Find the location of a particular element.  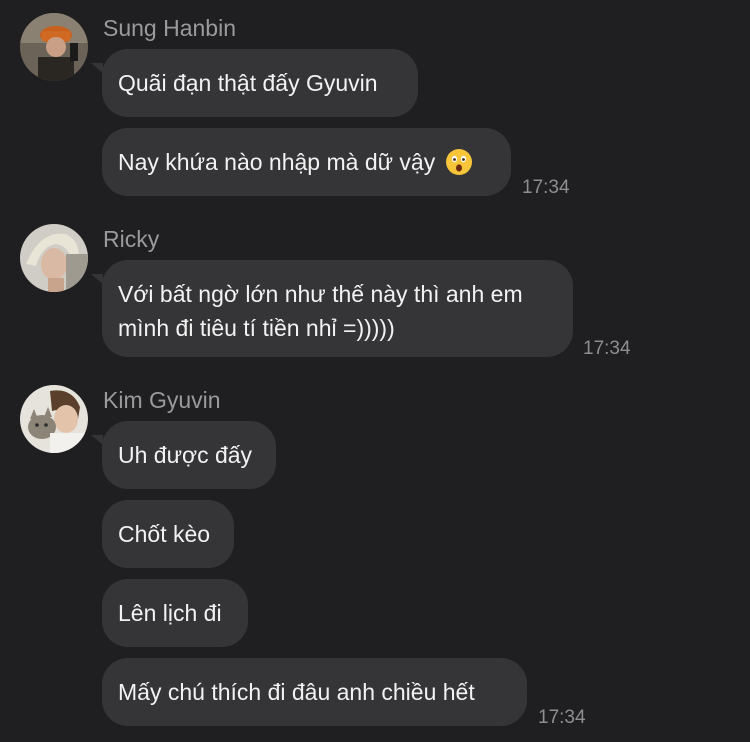

avatar-kim-gyuvin is located at coordinates (54, 419).